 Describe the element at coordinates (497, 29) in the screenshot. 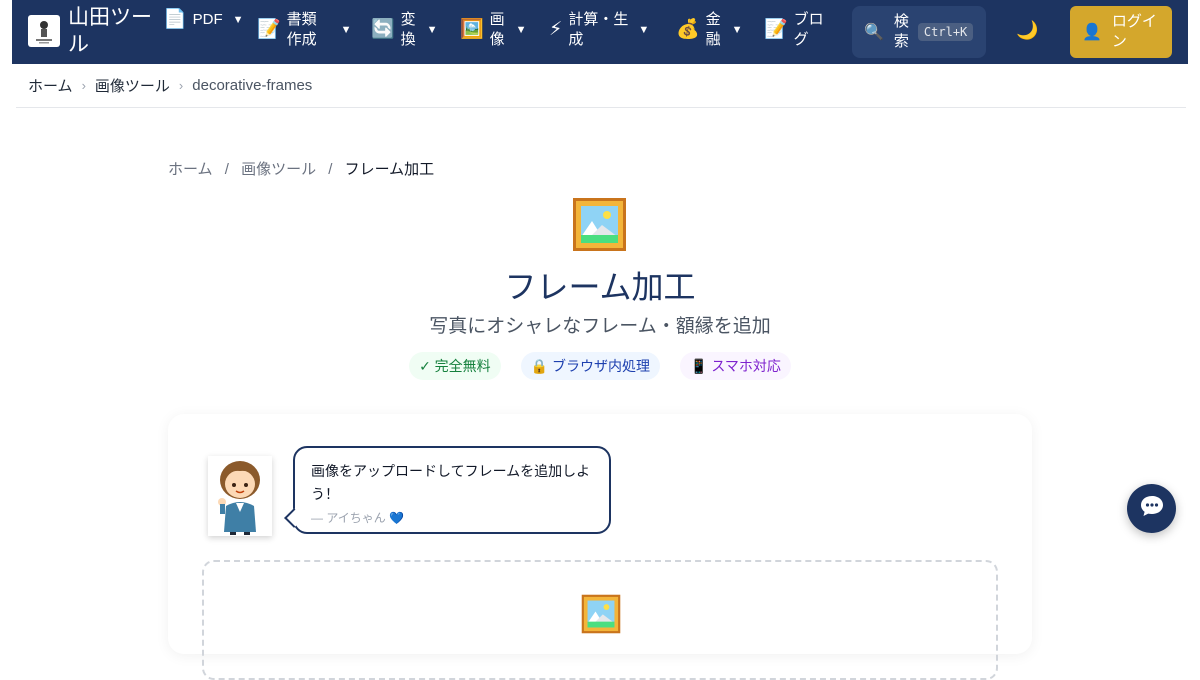

I see `nav-image-label: 画像` at that location.